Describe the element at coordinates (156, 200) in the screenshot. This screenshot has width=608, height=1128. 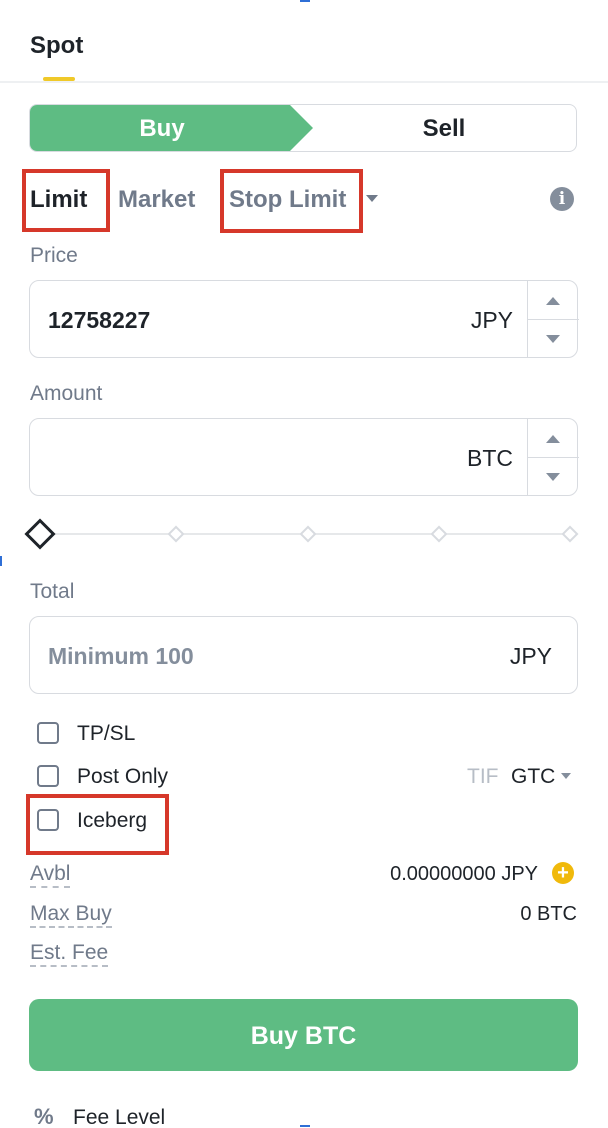
I see `order-type-market: Market` at that location.